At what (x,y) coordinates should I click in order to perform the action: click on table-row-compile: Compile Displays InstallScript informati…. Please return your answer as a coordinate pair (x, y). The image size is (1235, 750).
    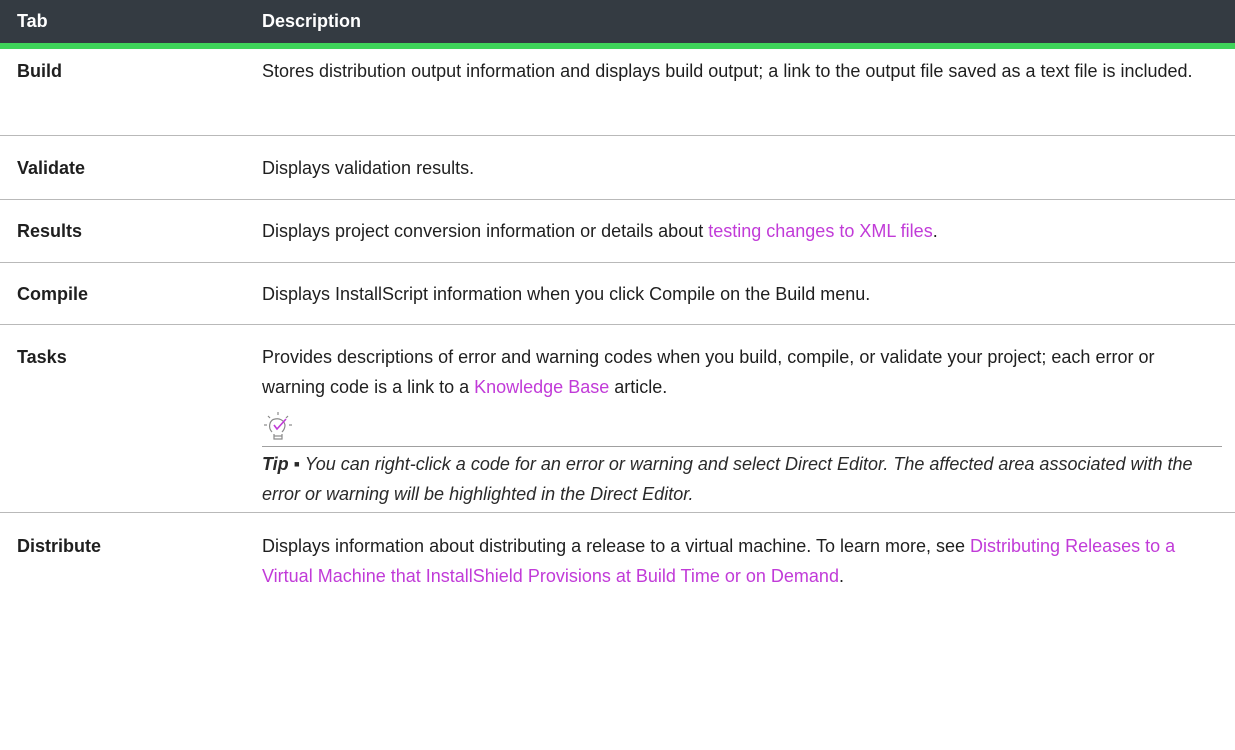
    Looking at the image, I should click on (617, 294).